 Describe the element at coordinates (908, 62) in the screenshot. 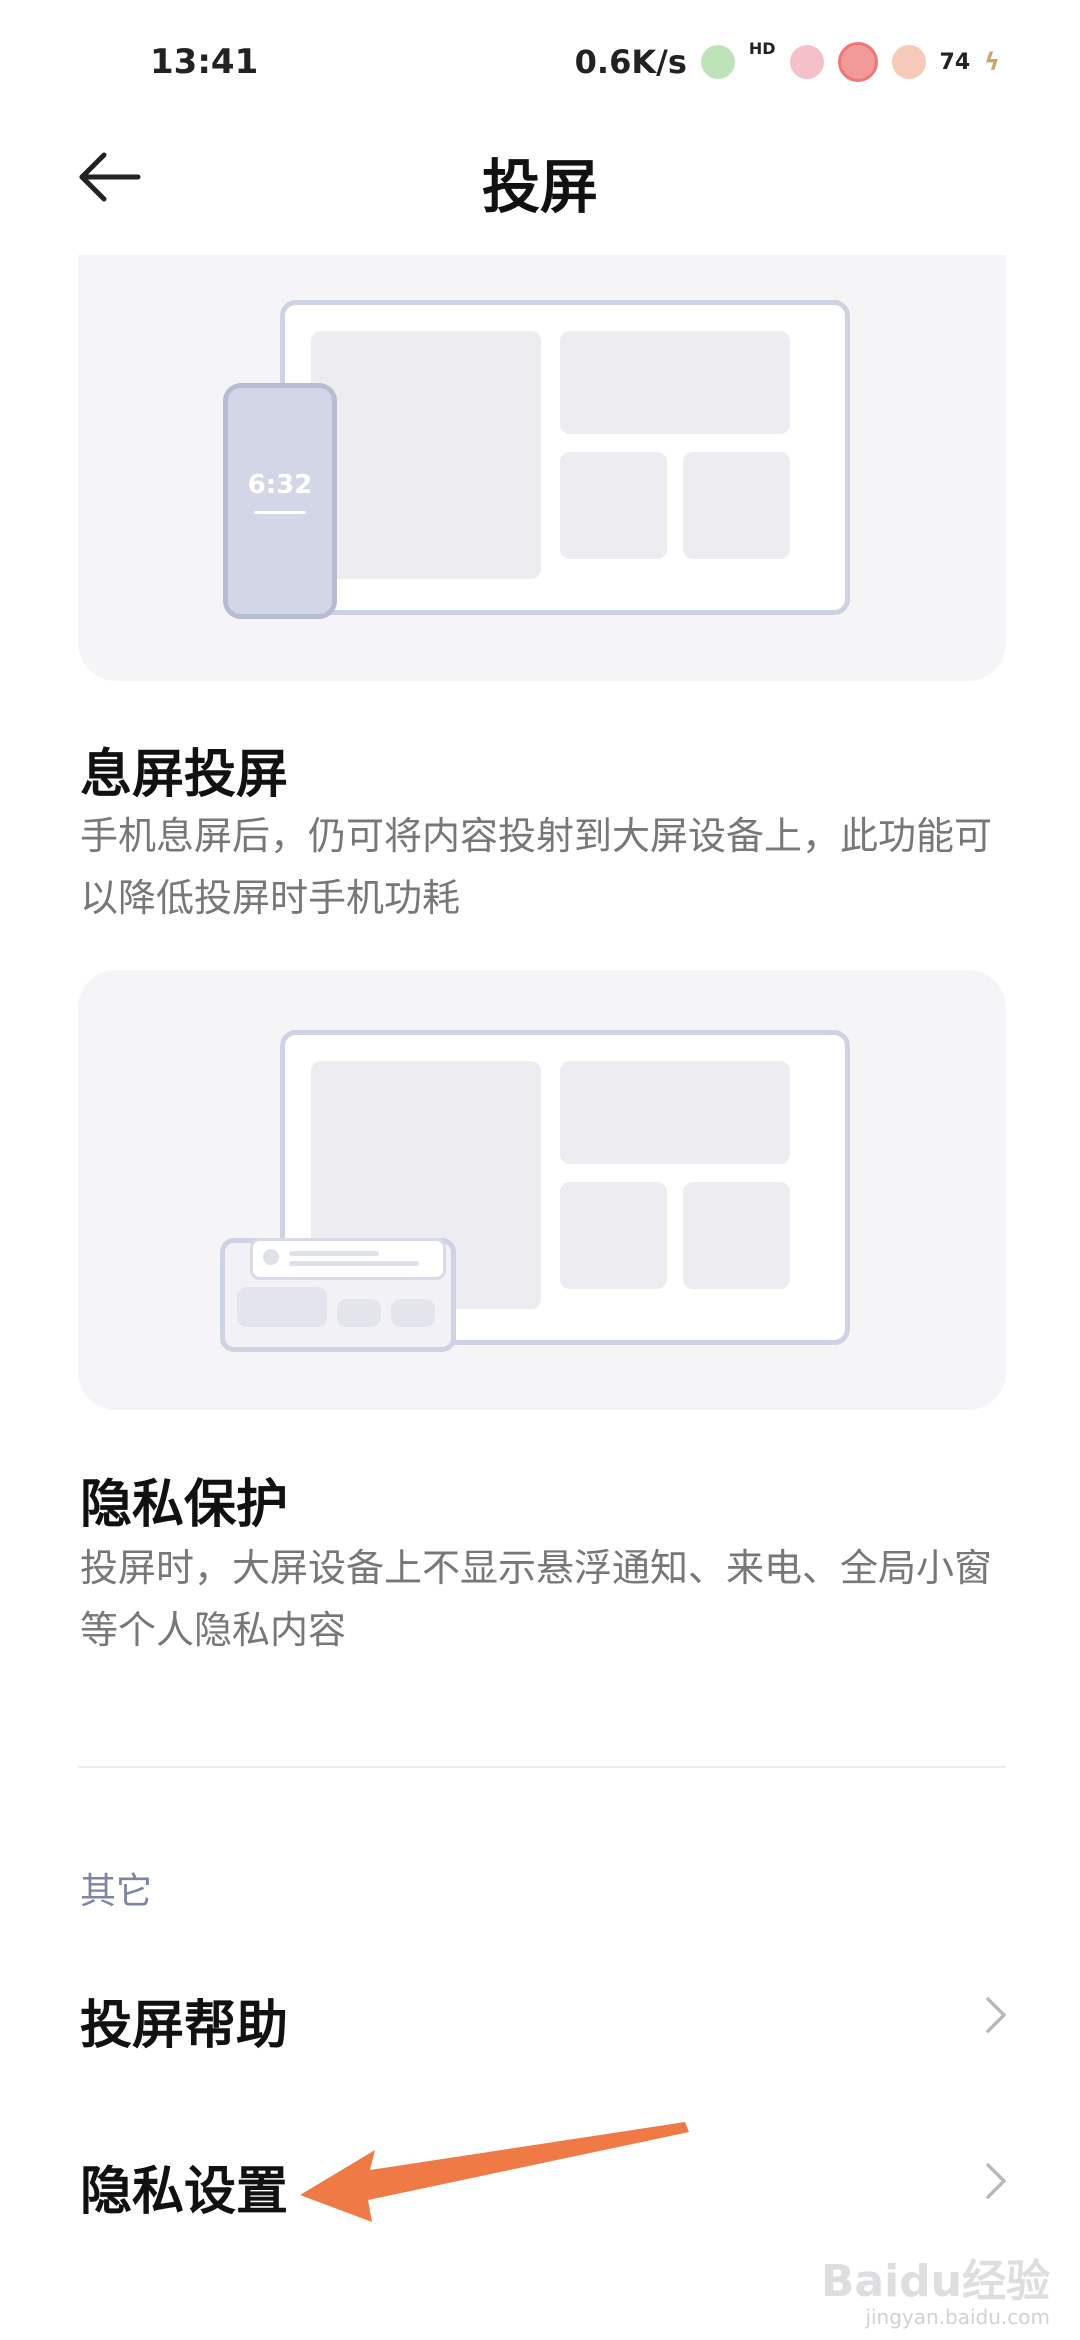

I see `battery-sticker-icon` at that location.